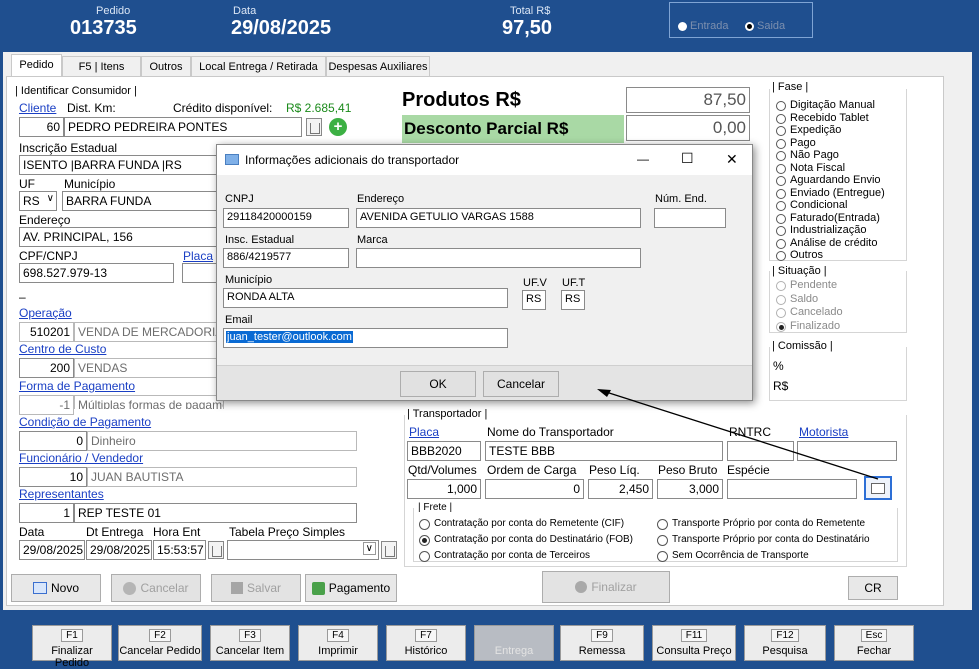  I want to click on annotation-arrow, so click(738, 434).